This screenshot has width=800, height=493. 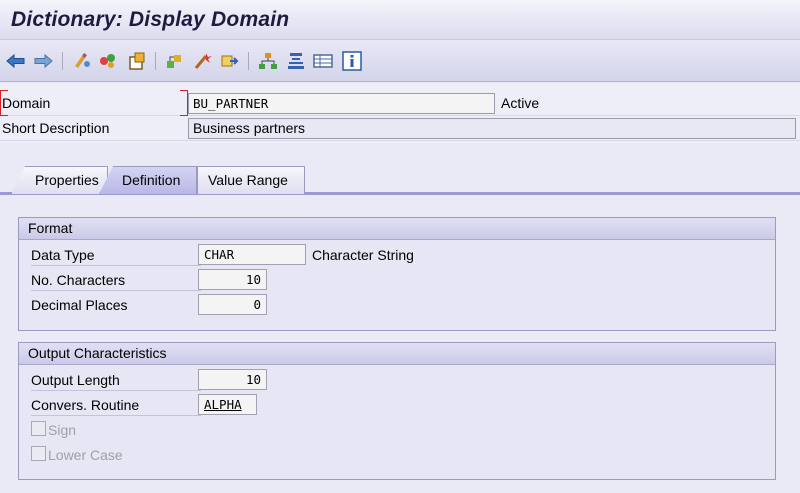 I want to click on short-description-row: Short Description Business partners, so click(x=400, y=128).